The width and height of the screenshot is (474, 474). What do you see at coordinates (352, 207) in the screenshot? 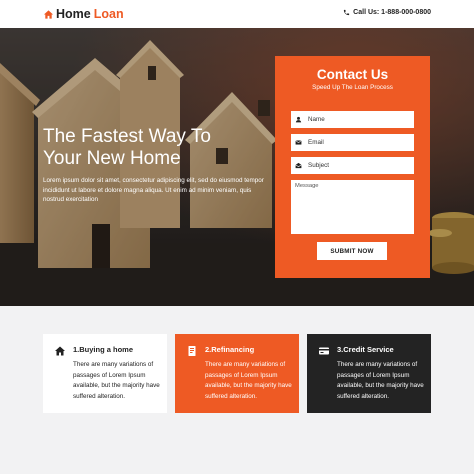
I see `message-field: Message` at bounding box center [352, 207].